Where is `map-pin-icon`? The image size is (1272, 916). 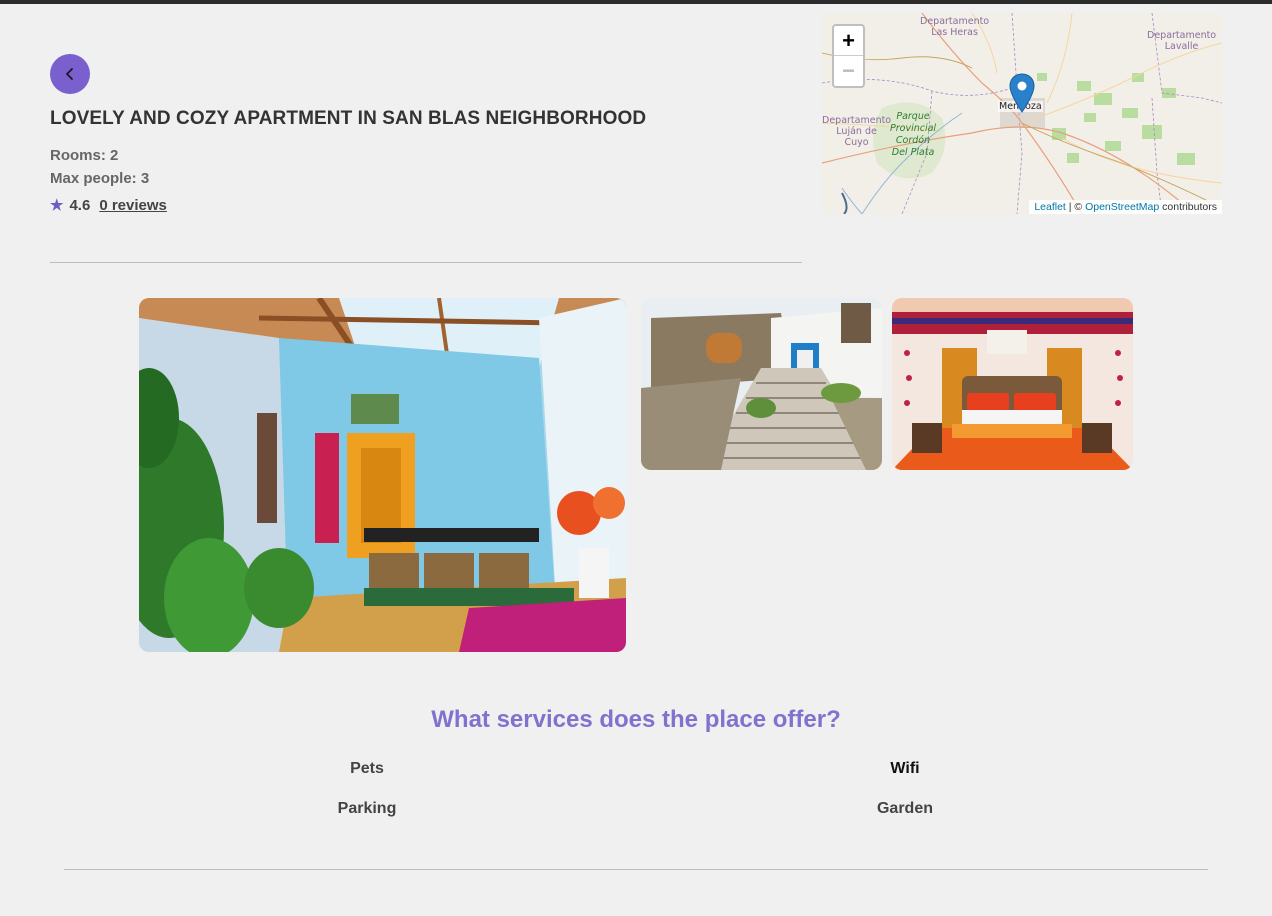 map-pin-icon is located at coordinates (1022, 93).